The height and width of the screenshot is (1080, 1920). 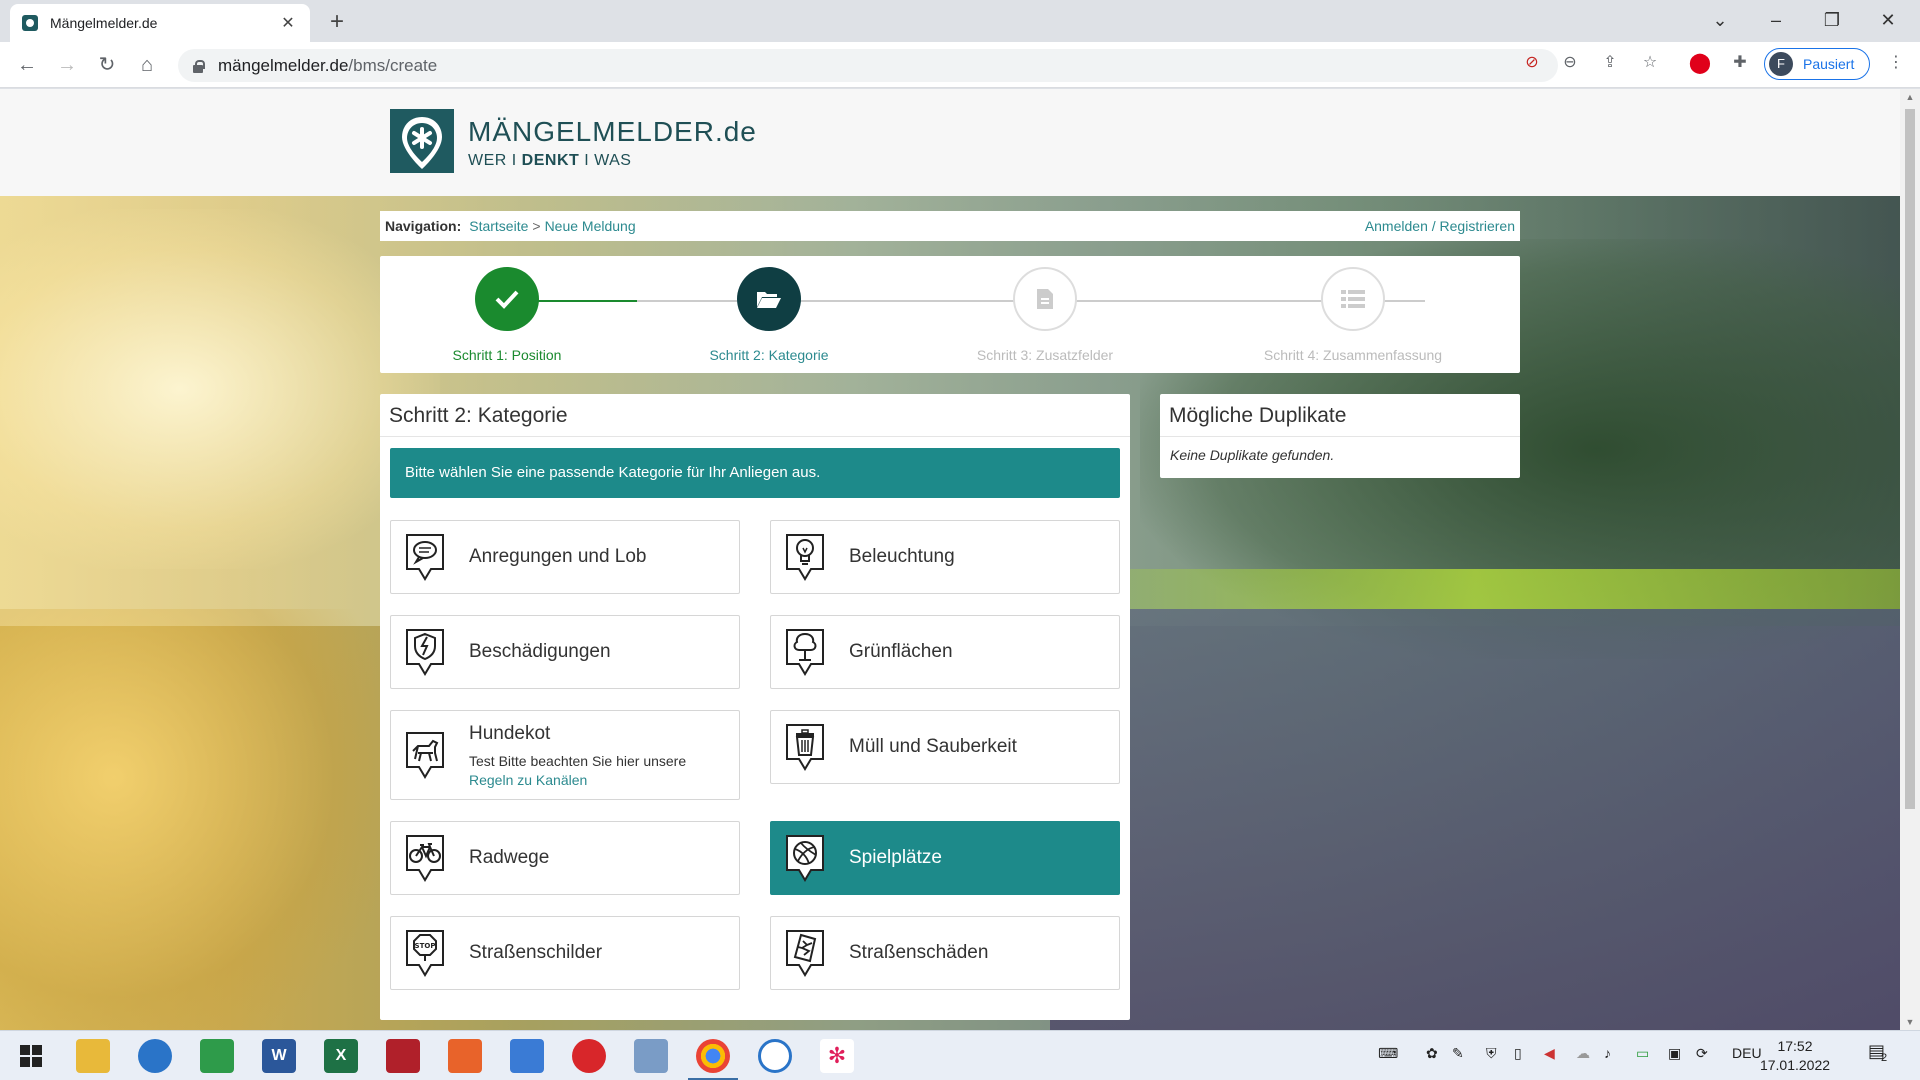 I want to click on duplicates-title: Mögliche Duplikate, so click(x=1340, y=415).